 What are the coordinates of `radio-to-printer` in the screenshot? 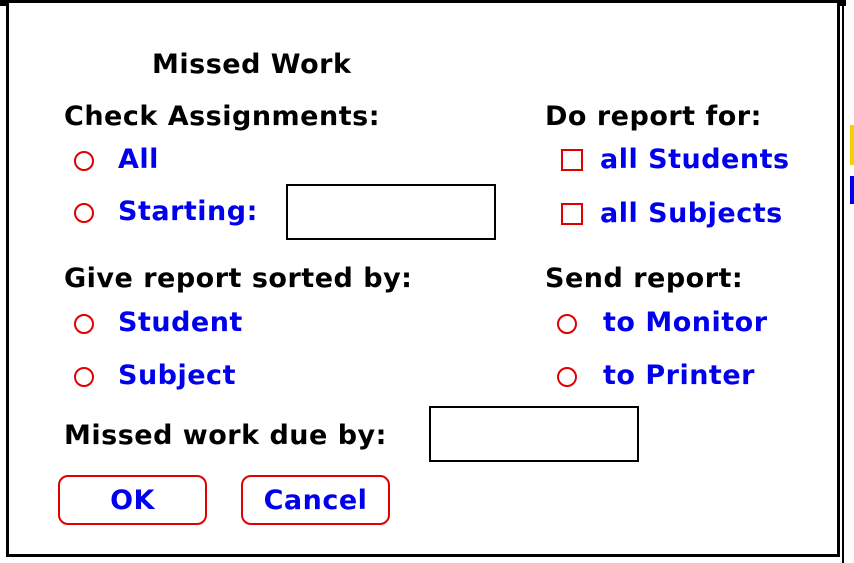 It's located at (567, 377).